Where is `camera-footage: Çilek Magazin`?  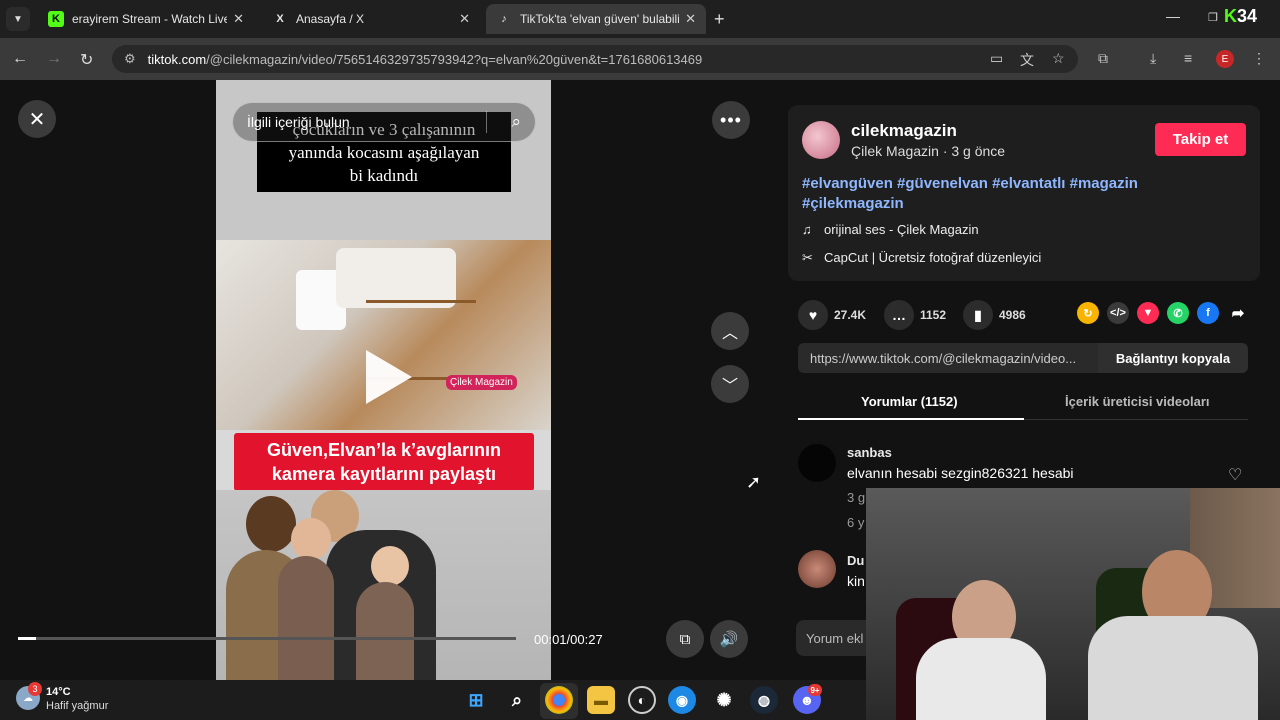 camera-footage: Çilek Magazin is located at coordinates (383, 335).